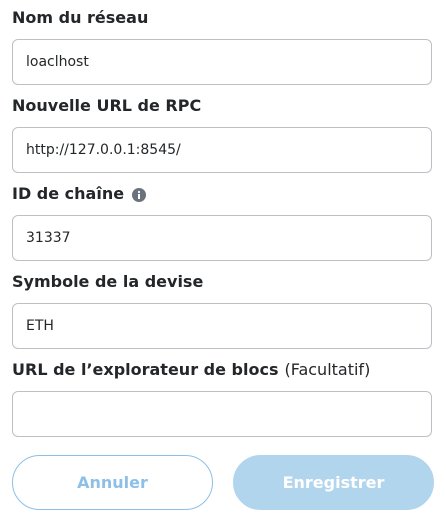 The height and width of the screenshot is (522, 446). I want to click on currency-symbol-label-text: Symbole de la devise, so click(108, 281).